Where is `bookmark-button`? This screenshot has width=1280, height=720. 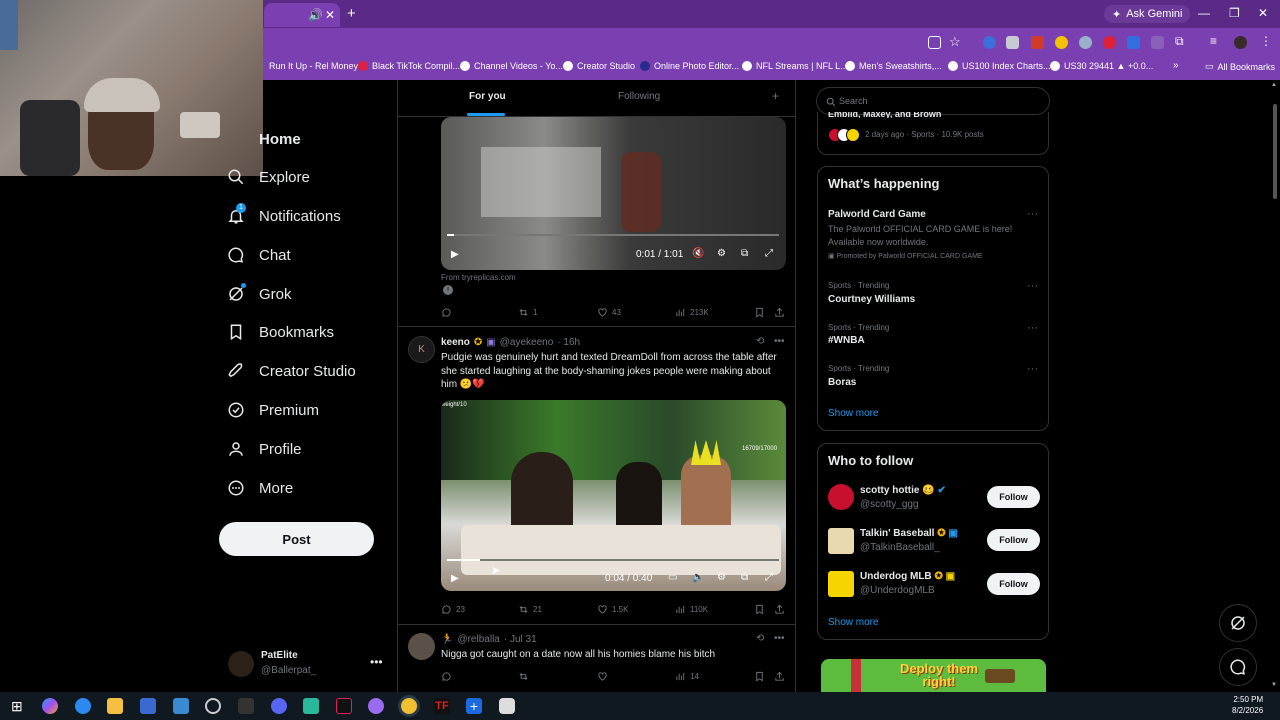
bookmark-button is located at coordinates (759, 676).